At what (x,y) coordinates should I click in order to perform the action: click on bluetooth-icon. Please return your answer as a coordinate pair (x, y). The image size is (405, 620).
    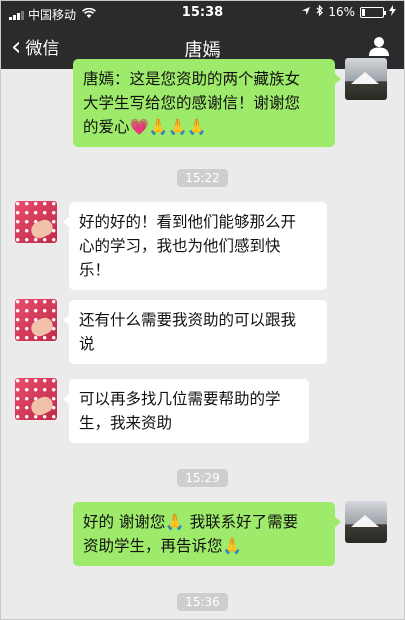
    Looking at the image, I should click on (320, 11).